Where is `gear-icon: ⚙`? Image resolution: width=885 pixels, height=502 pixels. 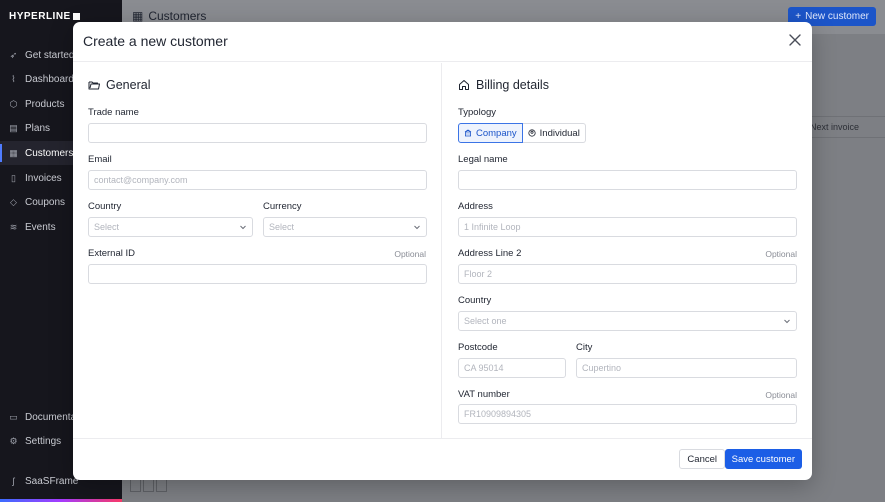 gear-icon: ⚙ is located at coordinates (13, 440).